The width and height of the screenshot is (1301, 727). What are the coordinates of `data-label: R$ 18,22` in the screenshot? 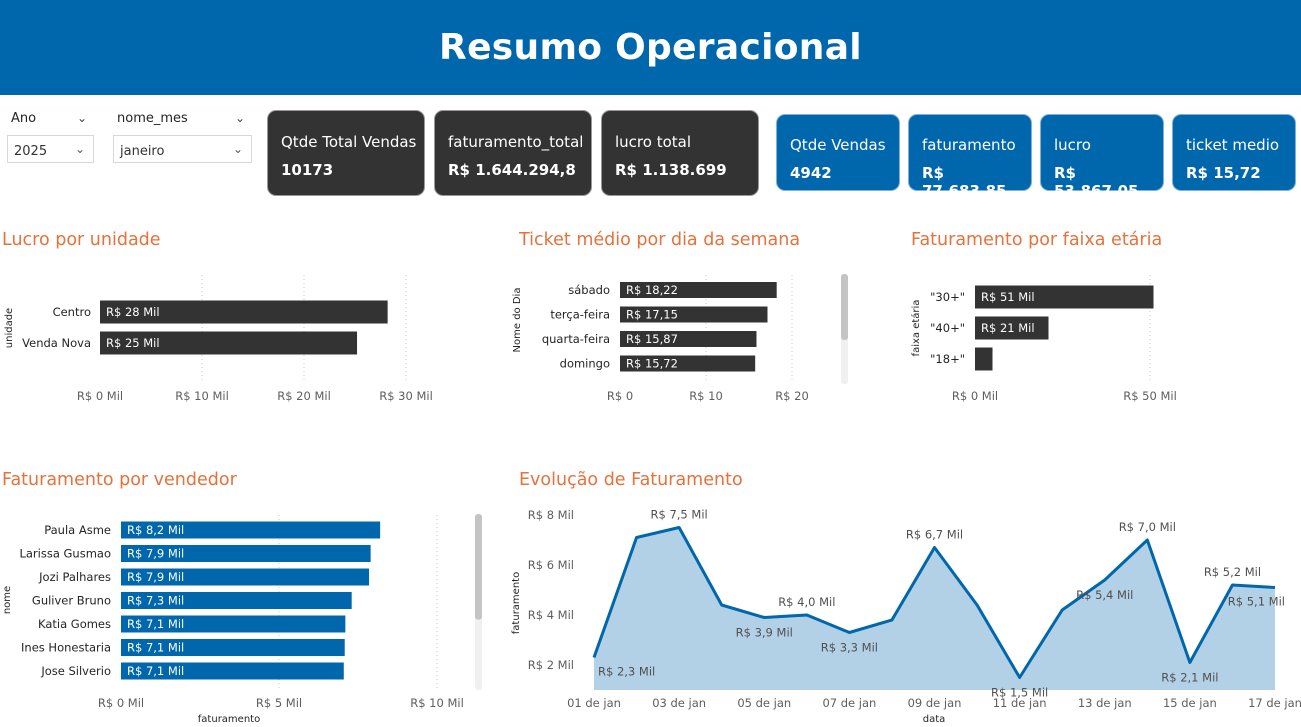 It's located at (652, 290).